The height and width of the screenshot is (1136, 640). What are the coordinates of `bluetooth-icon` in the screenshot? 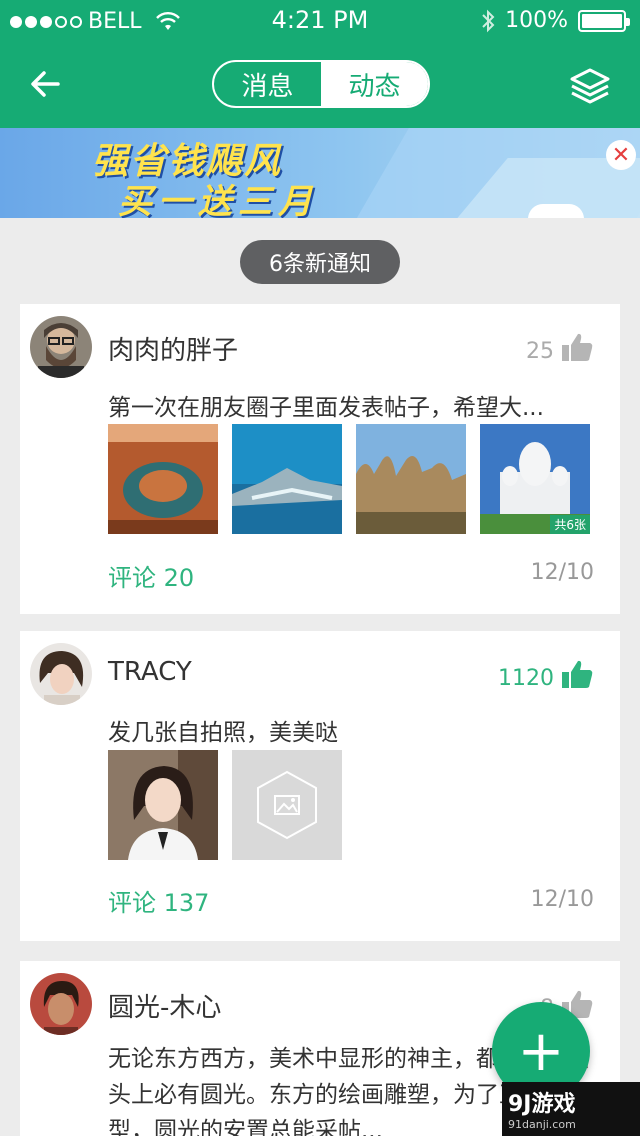 It's located at (488, 20).